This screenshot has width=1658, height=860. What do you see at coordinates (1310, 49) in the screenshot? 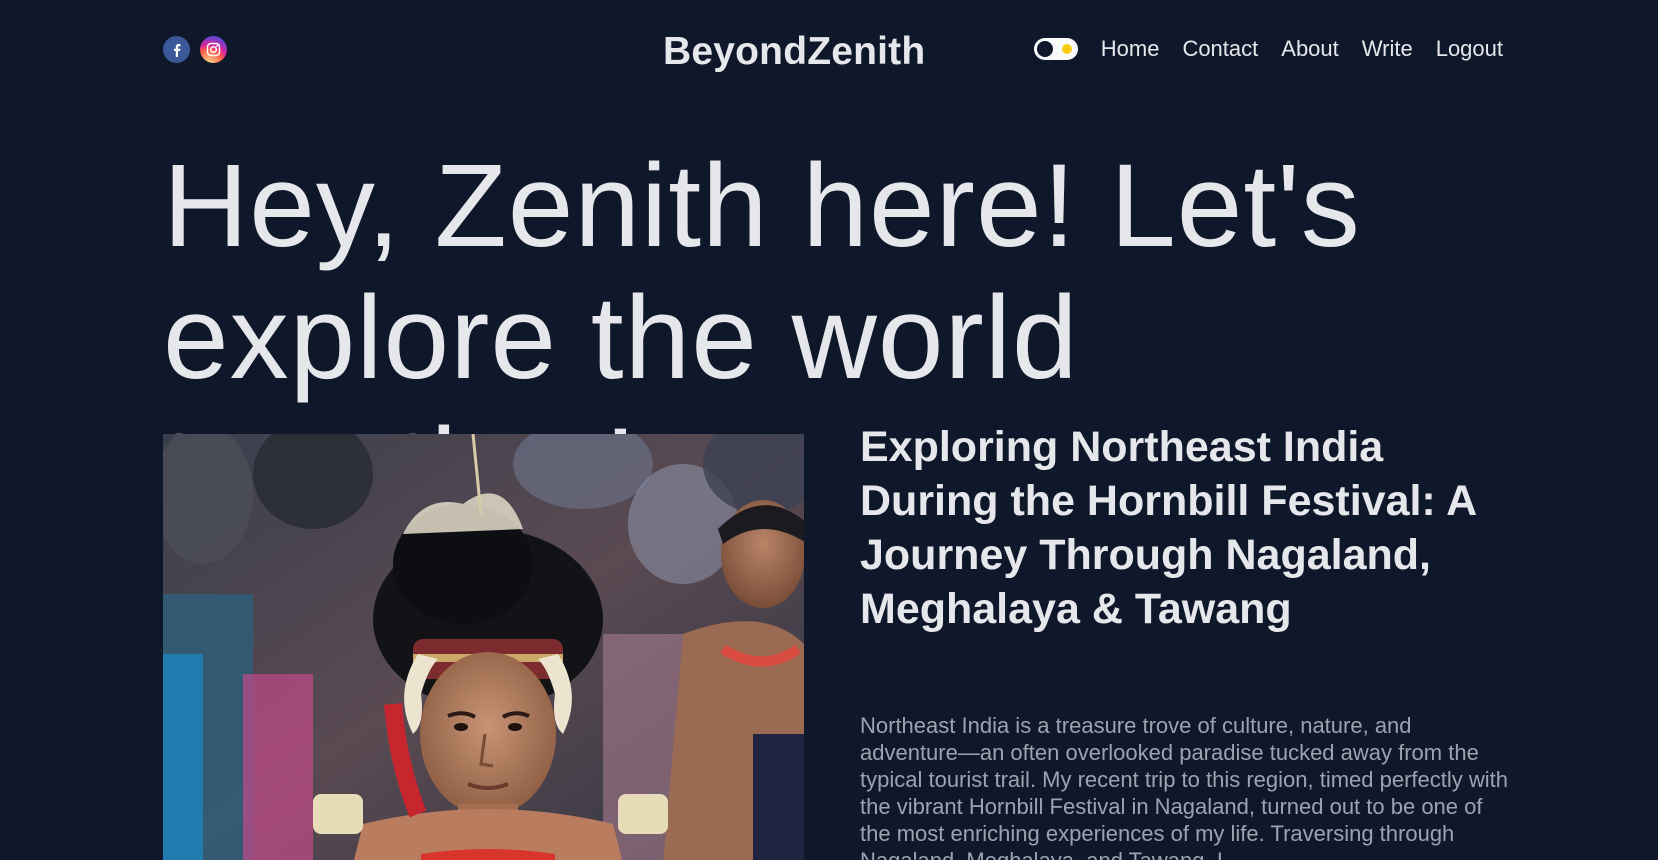
I see `nav-link-about: About` at bounding box center [1310, 49].